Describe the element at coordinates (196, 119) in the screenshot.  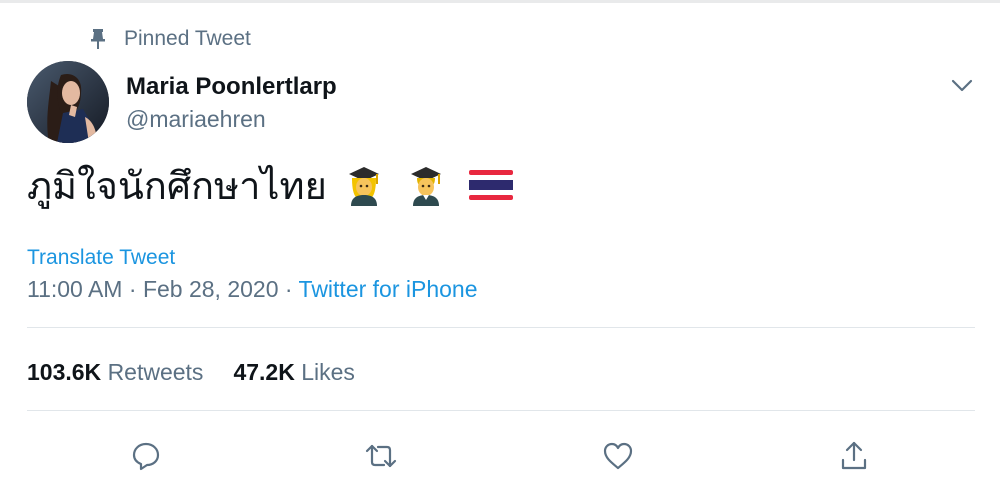
I see `author-handle: @mariaehren` at that location.